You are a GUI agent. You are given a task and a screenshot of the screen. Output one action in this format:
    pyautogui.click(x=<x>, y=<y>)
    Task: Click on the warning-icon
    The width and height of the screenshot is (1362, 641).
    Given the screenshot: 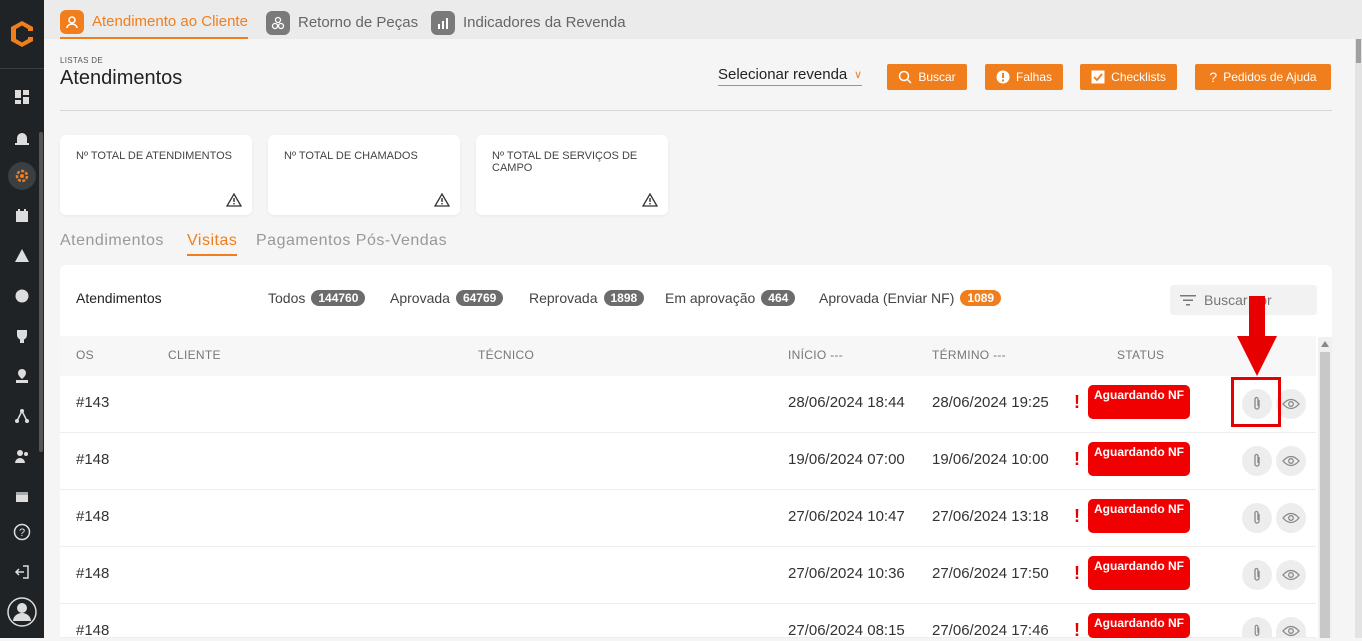 What is the action you would take?
    pyautogui.click(x=22, y=256)
    